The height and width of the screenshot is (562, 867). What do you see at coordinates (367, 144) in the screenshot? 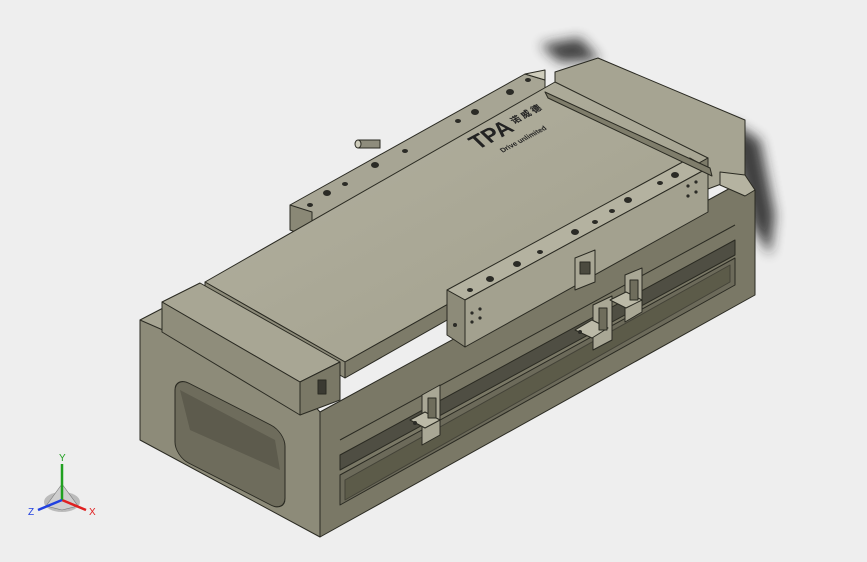
I see `motor-shaft` at bounding box center [367, 144].